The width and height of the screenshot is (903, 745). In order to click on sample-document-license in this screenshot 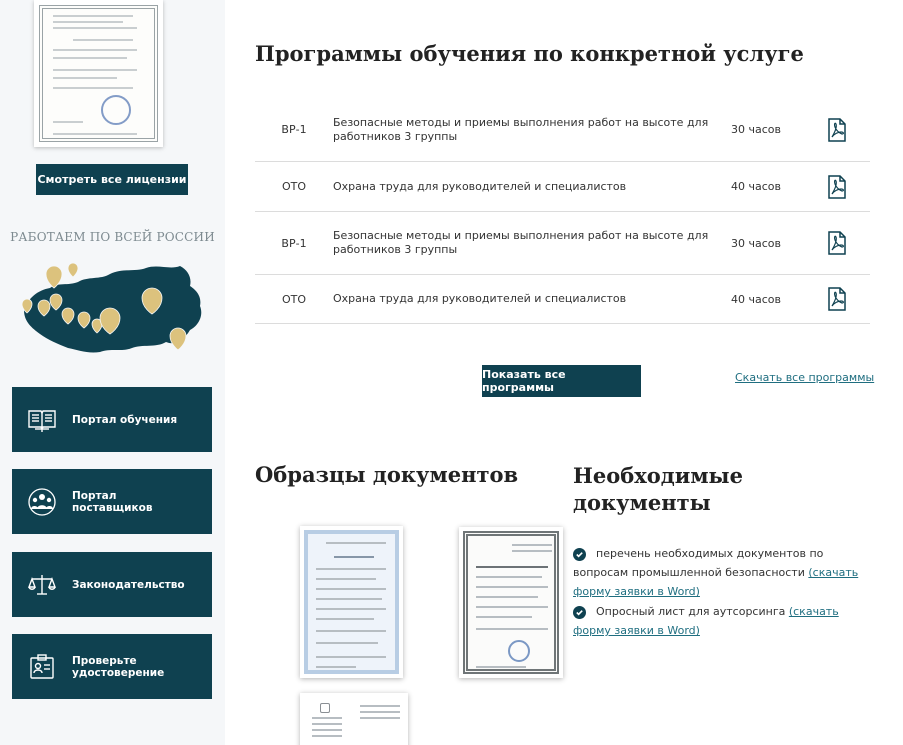, I will do `click(351, 602)`.